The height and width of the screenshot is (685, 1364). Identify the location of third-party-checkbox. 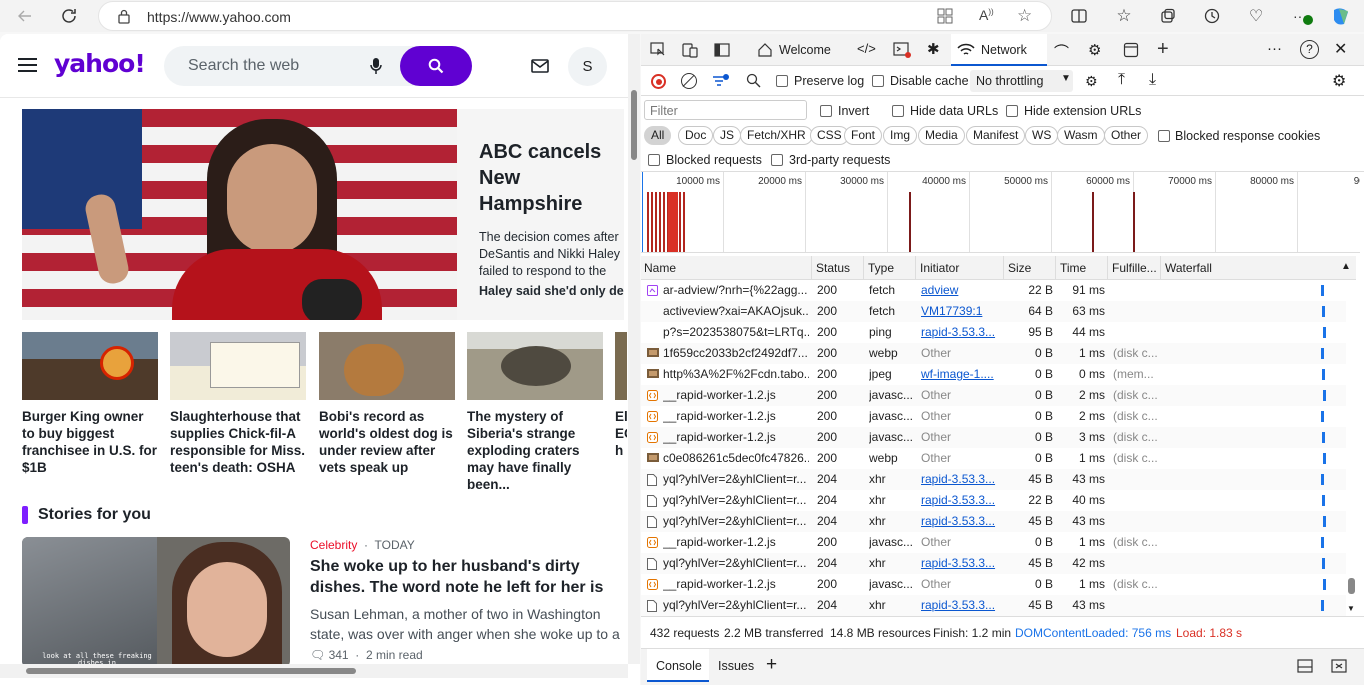
(777, 160).